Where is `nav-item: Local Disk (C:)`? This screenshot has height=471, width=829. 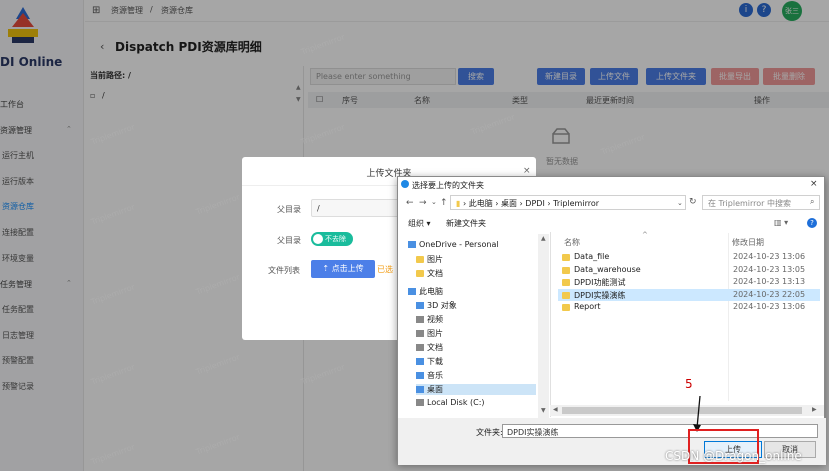 nav-item: Local Disk (C:) is located at coordinates (476, 402).